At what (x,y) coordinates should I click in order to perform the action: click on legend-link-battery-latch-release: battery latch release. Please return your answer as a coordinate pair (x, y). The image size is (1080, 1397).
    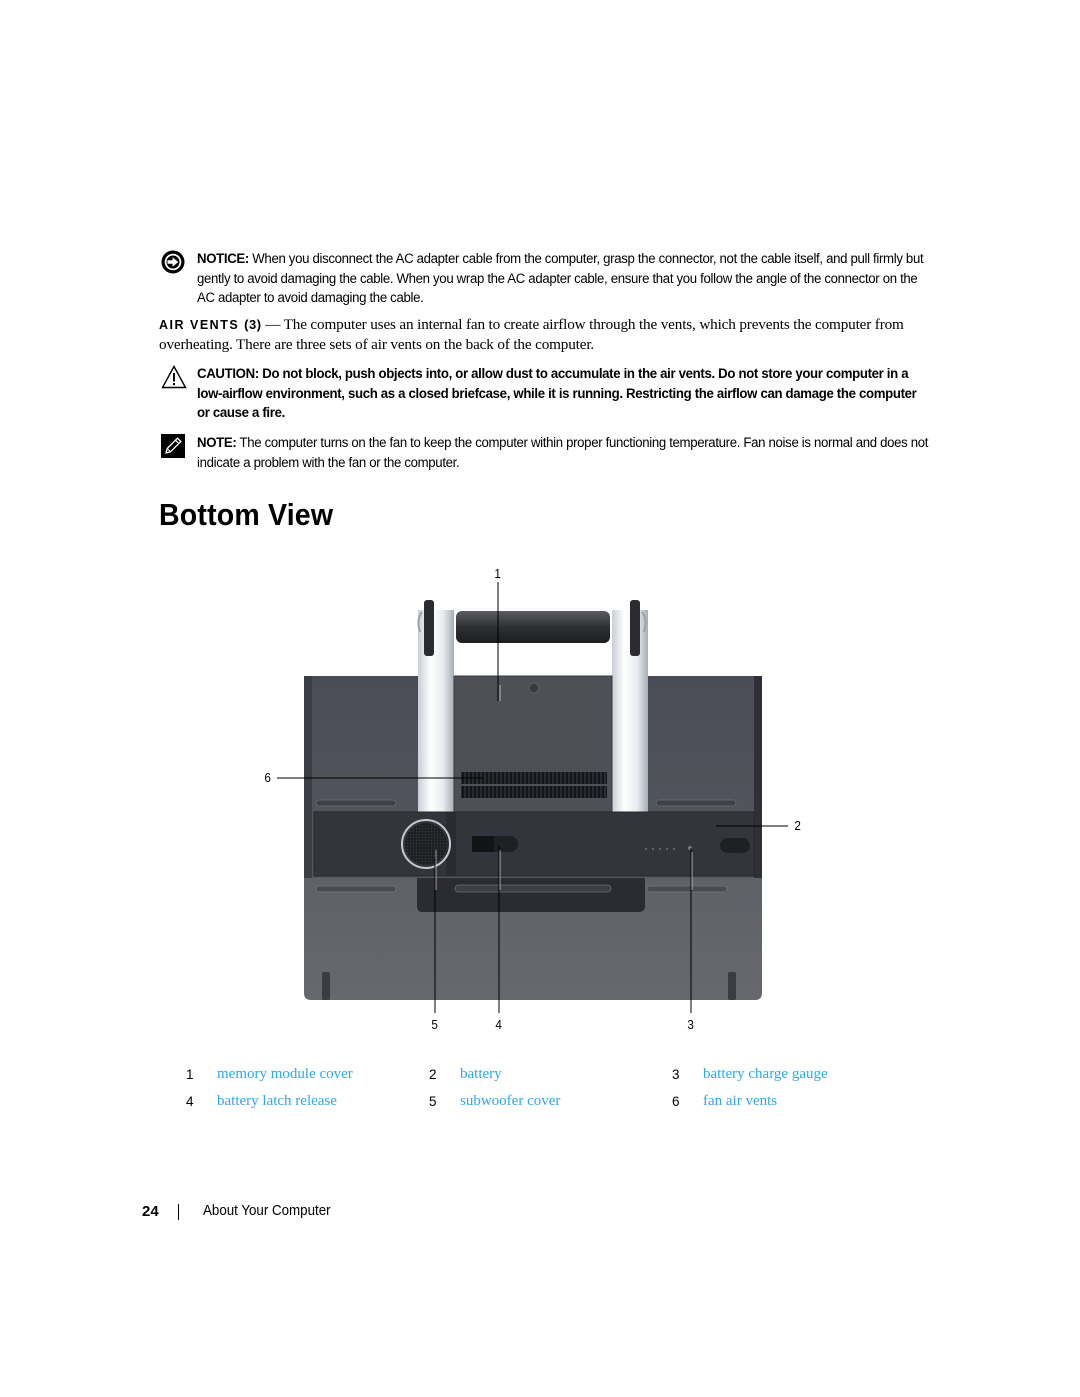
    Looking at the image, I should click on (277, 1101).